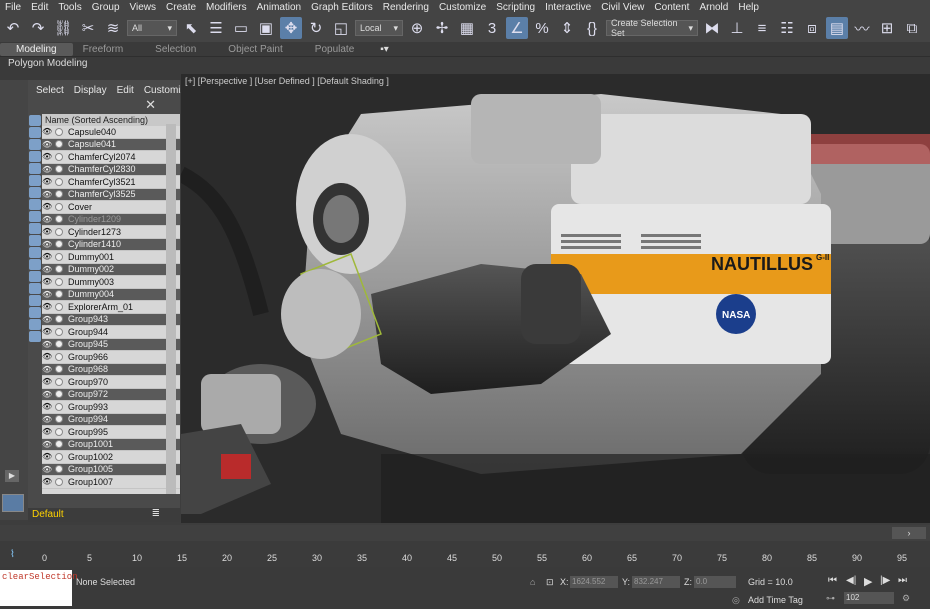  I want to click on list-item: 👁 Group1002, so click(111, 457).